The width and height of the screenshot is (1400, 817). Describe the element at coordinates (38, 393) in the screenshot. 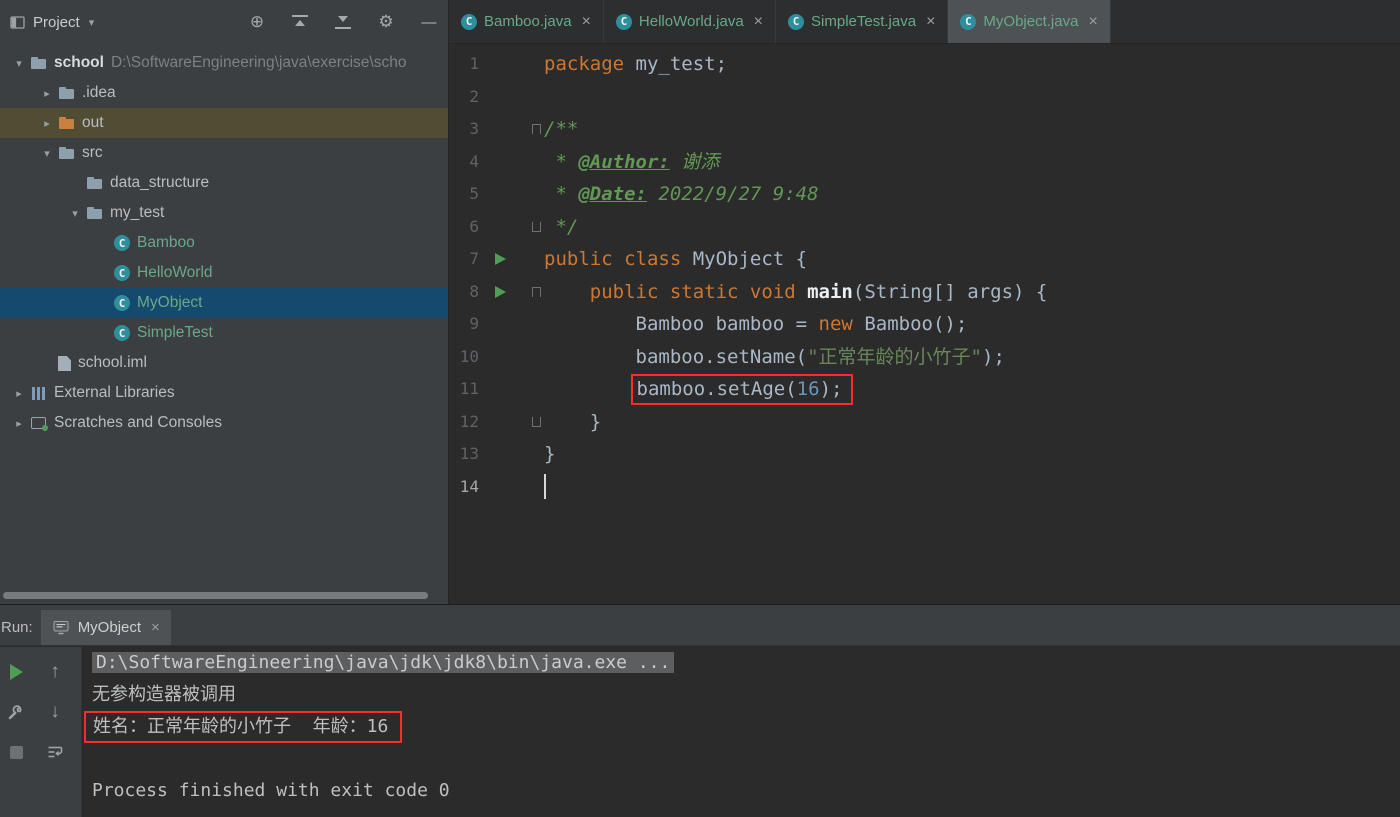

I see `libraries-icon` at that location.